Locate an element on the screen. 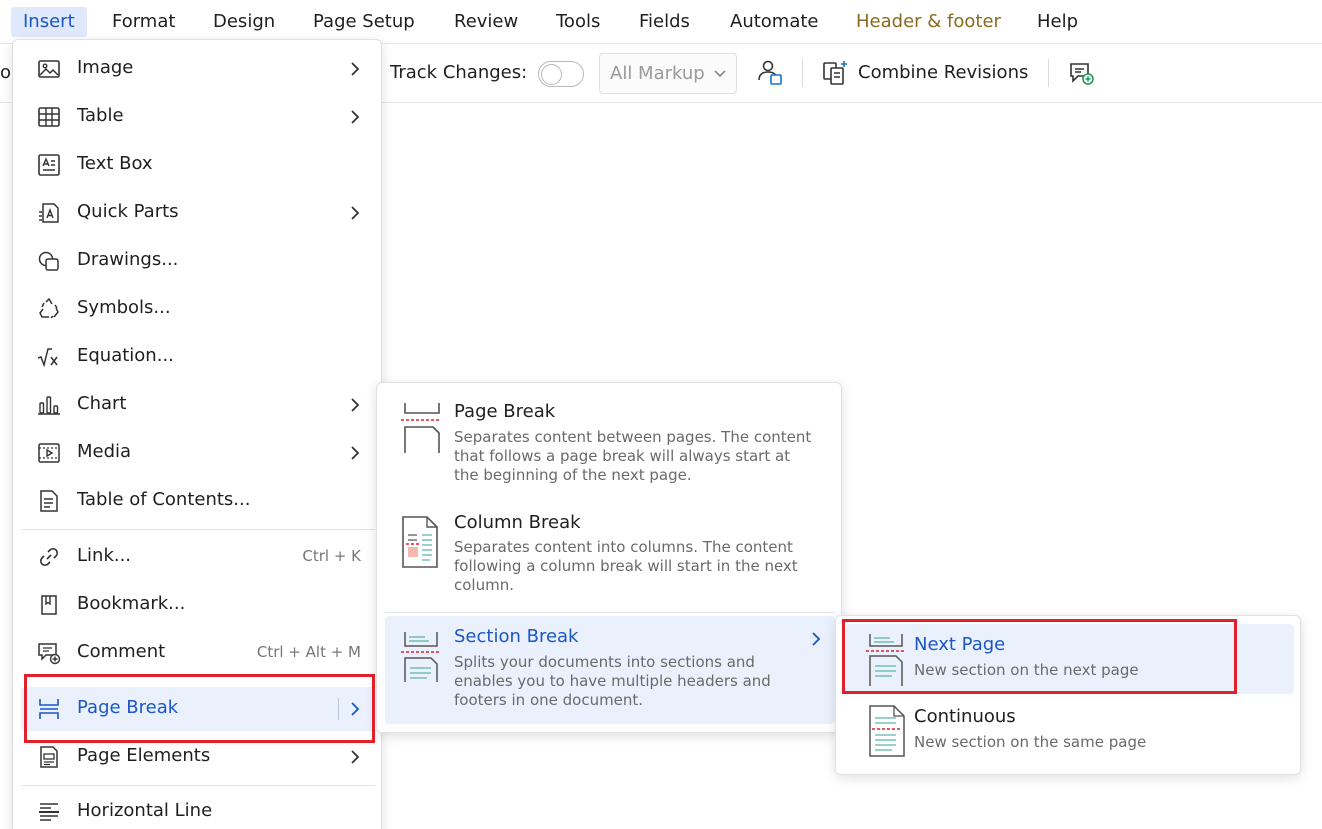  shortcut-hint: Ctrl + Alt + M is located at coordinates (308, 652).